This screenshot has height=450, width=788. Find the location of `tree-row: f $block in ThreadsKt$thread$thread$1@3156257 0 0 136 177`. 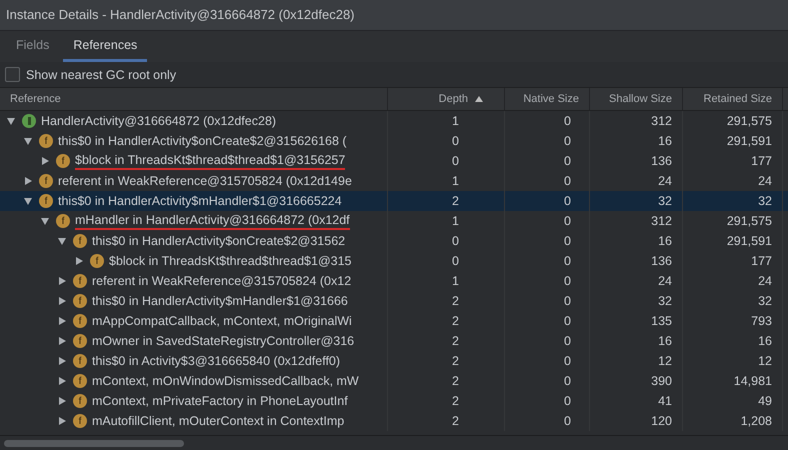

tree-row: f $block in ThreadsKt$thread$thread$1@3156257 0 0 136 177 is located at coordinates (394, 161).